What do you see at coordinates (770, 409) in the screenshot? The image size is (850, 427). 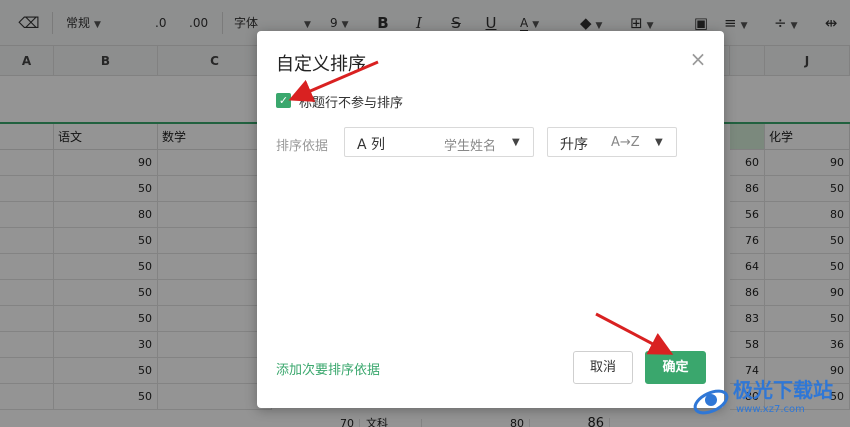 I see `watermark-url: www.xz7.com` at bounding box center [770, 409].